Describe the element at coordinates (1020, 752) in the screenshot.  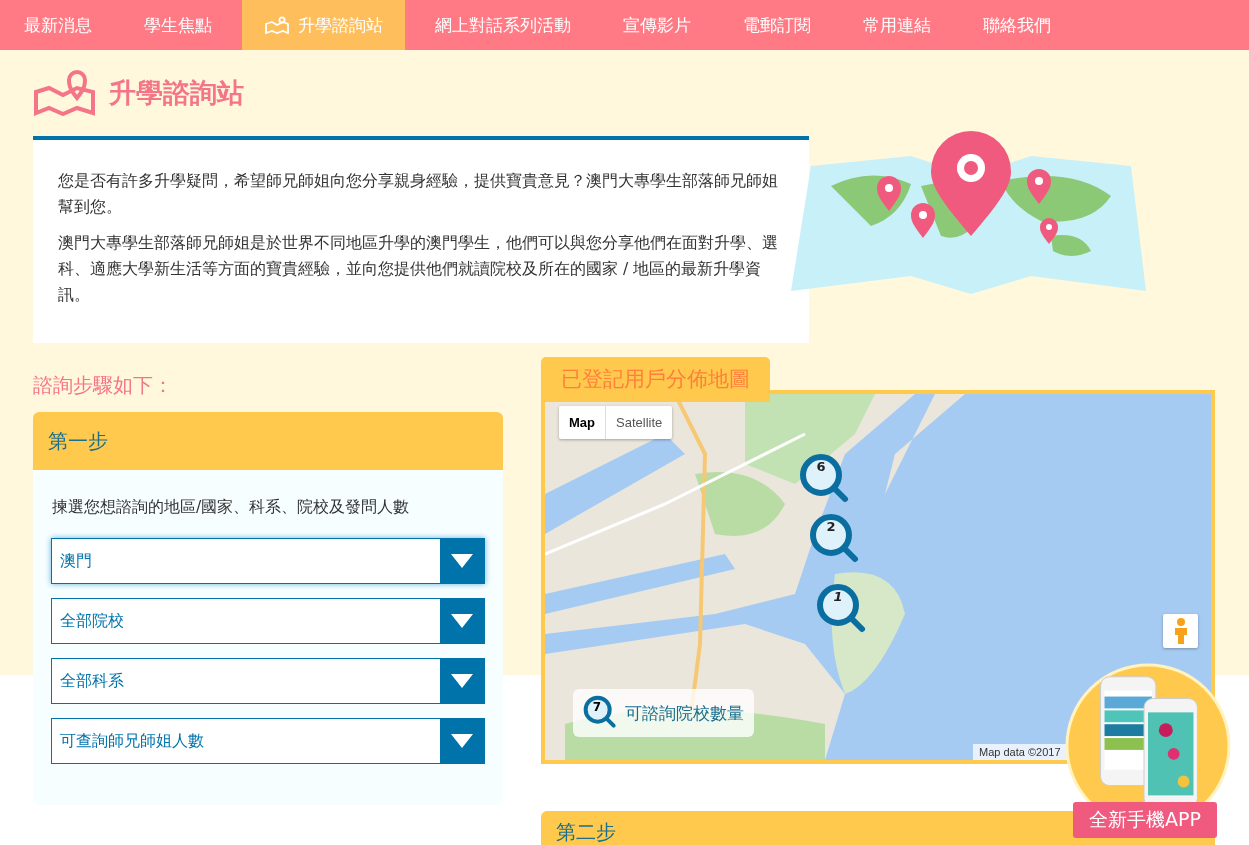
I see `map-attribution: Map data ©2017` at that location.